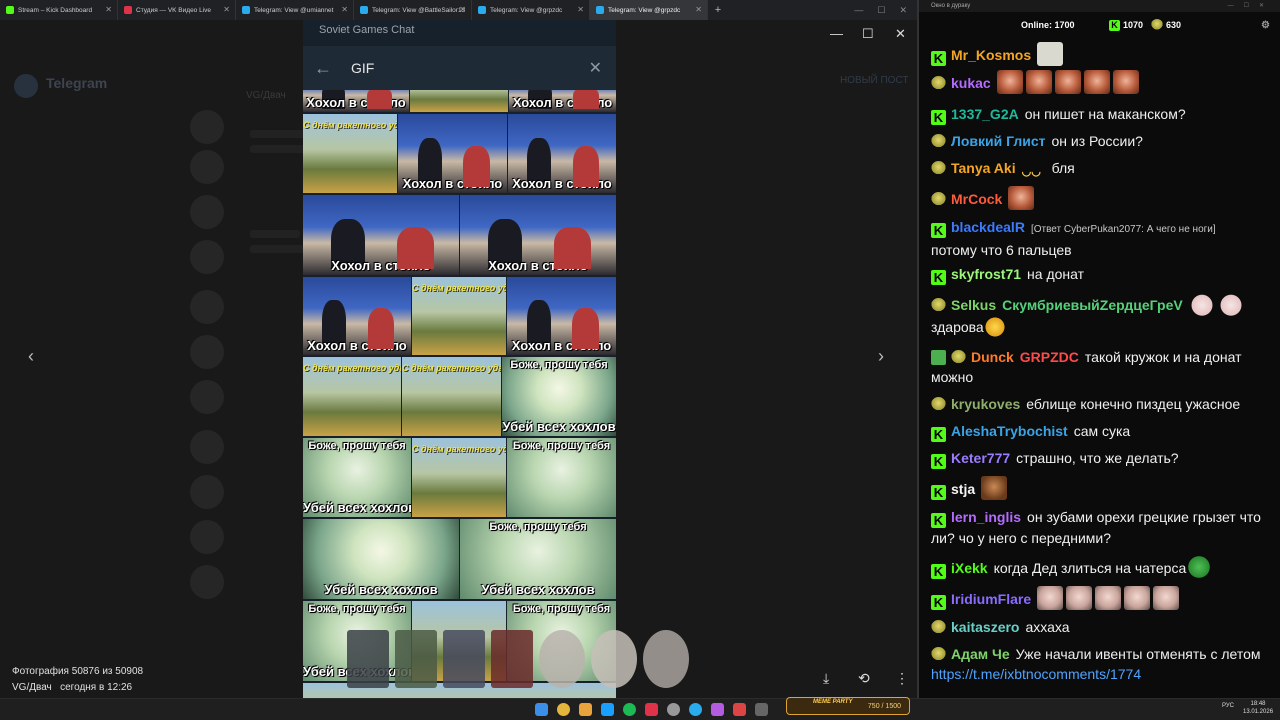 The height and width of the screenshot is (720, 1280). I want to click on chat-username: blackdealR, so click(988, 227).